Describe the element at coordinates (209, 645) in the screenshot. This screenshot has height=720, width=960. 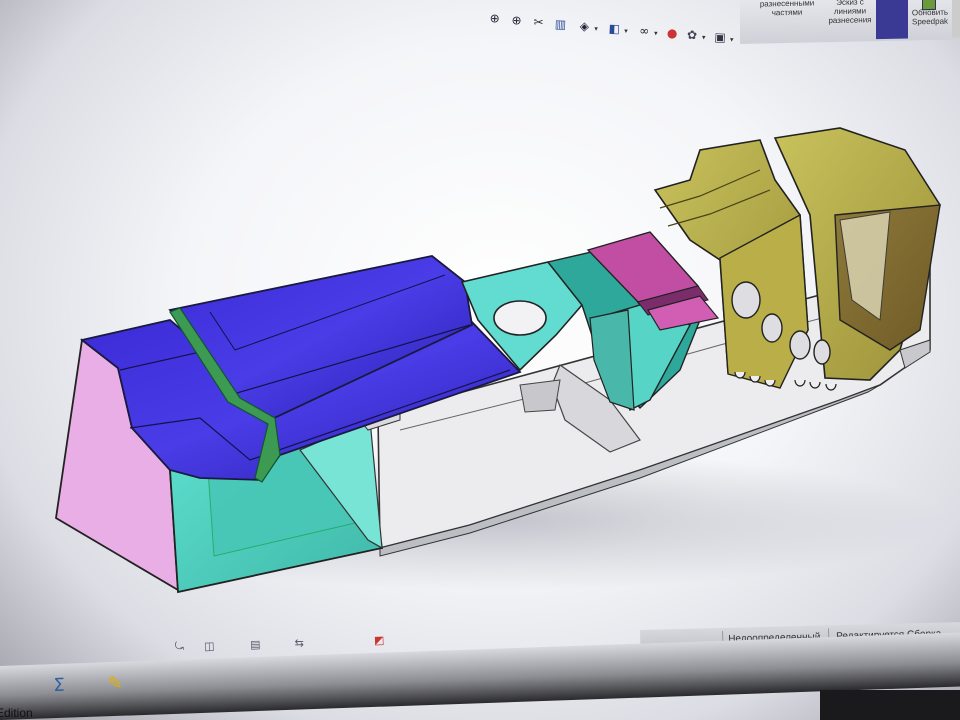
I see `motion-study-icon: ◫` at that location.